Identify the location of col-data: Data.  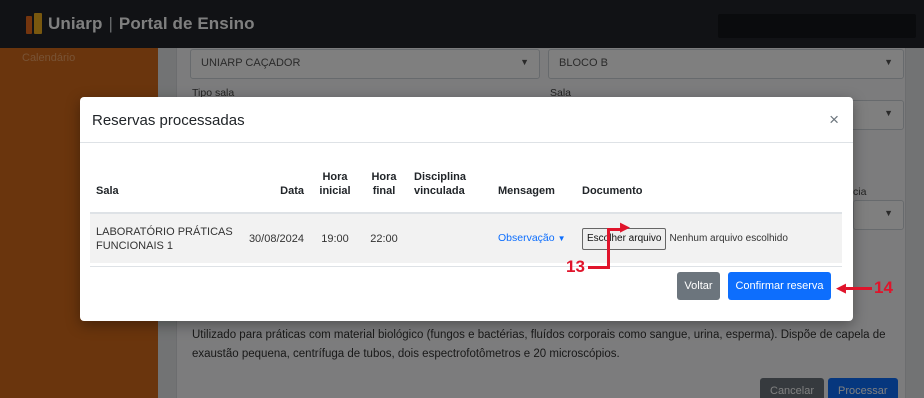
(275, 185).